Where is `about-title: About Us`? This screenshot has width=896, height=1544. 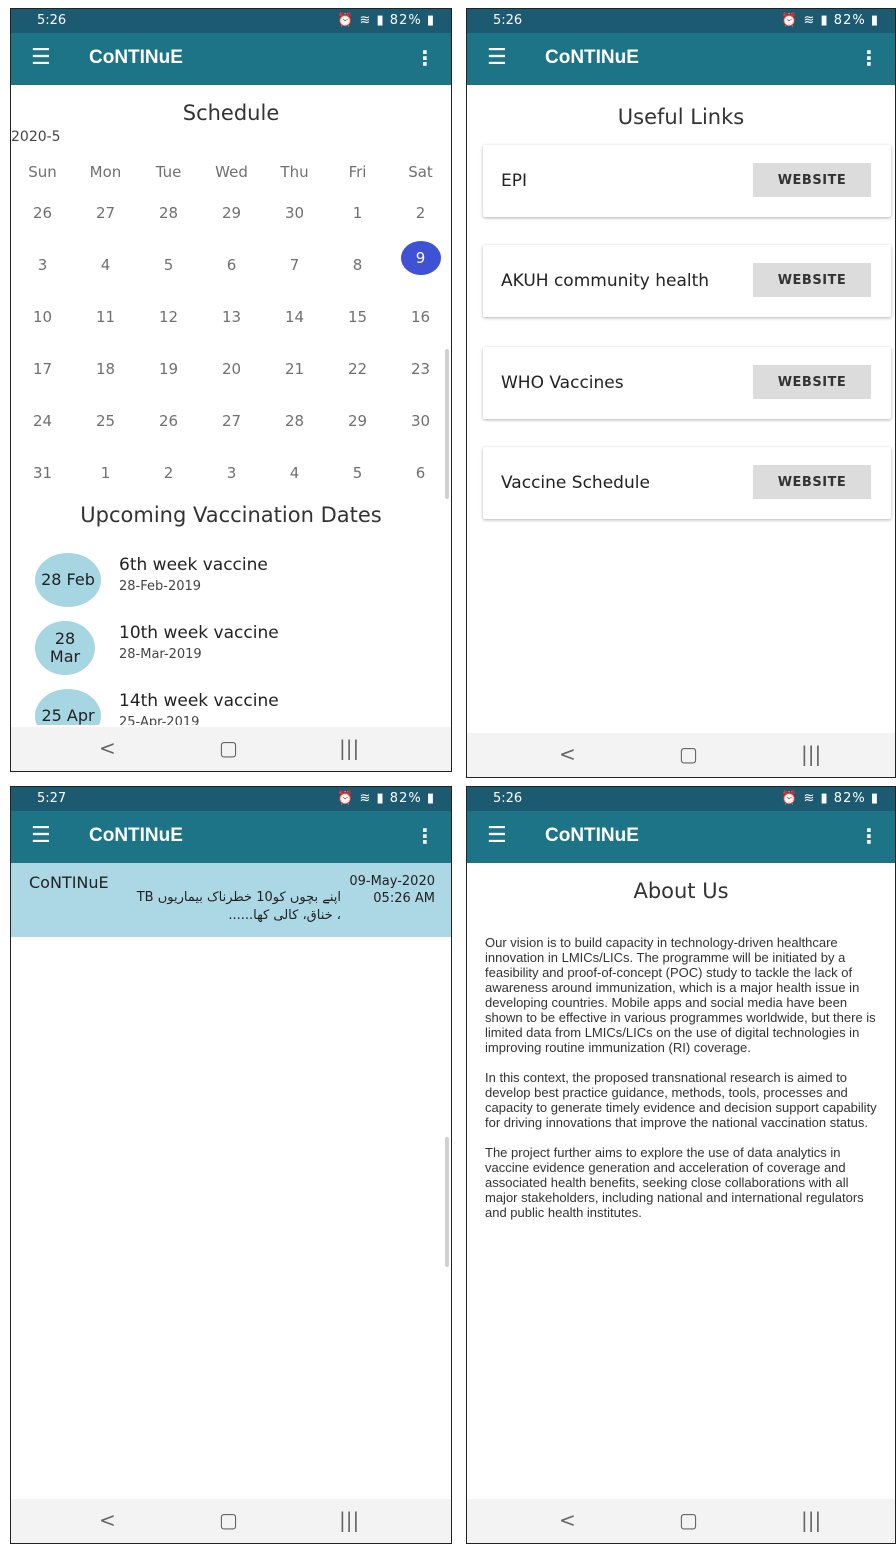
about-title: About Us is located at coordinates (681, 891).